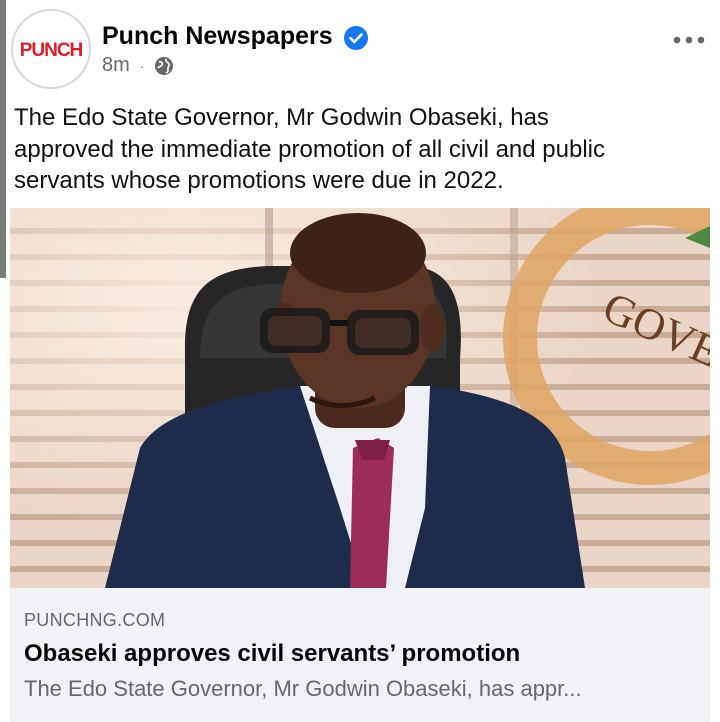  What do you see at coordinates (217, 36) in the screenshot?
I see `page-name-link: Punch Newspapers` at bounding box center [217, 36].